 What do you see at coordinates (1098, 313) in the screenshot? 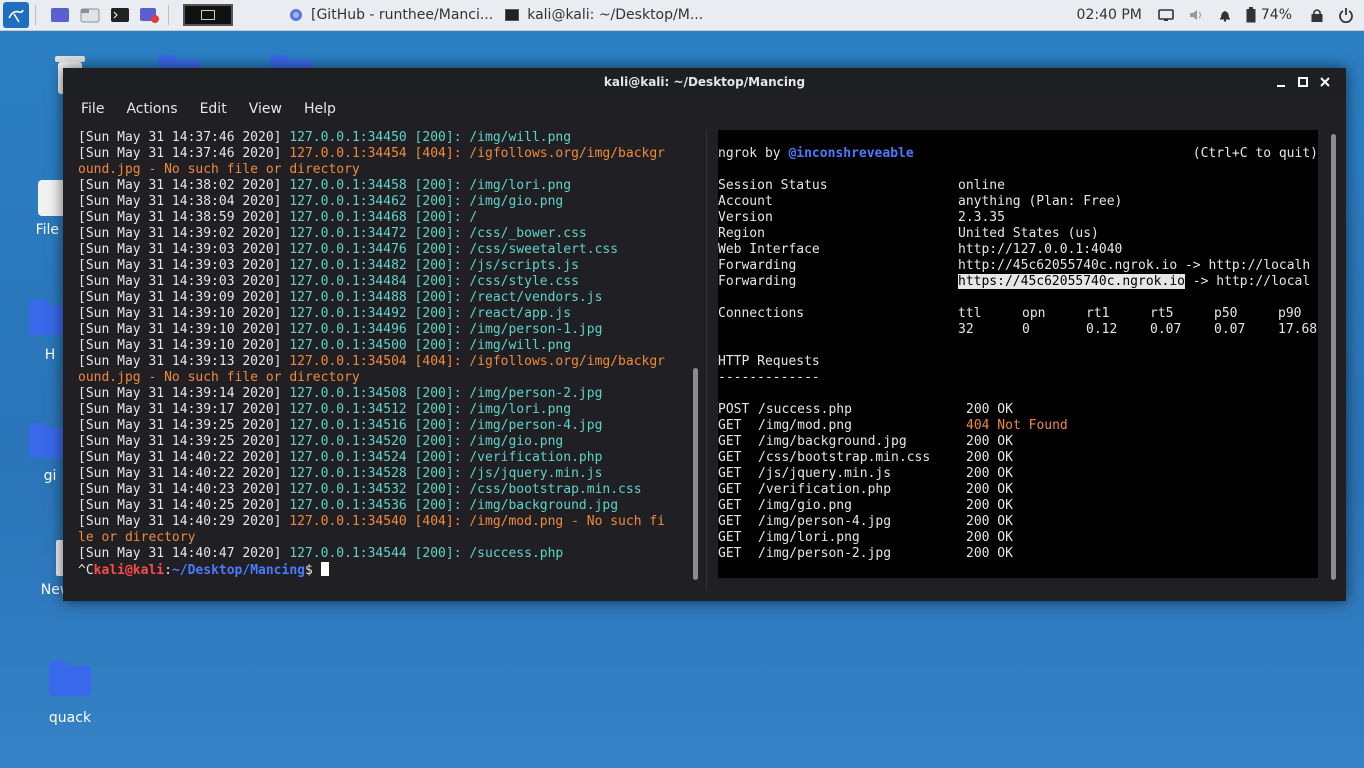
I see `connections-header: rt1` at bounding box center [1098, 313].